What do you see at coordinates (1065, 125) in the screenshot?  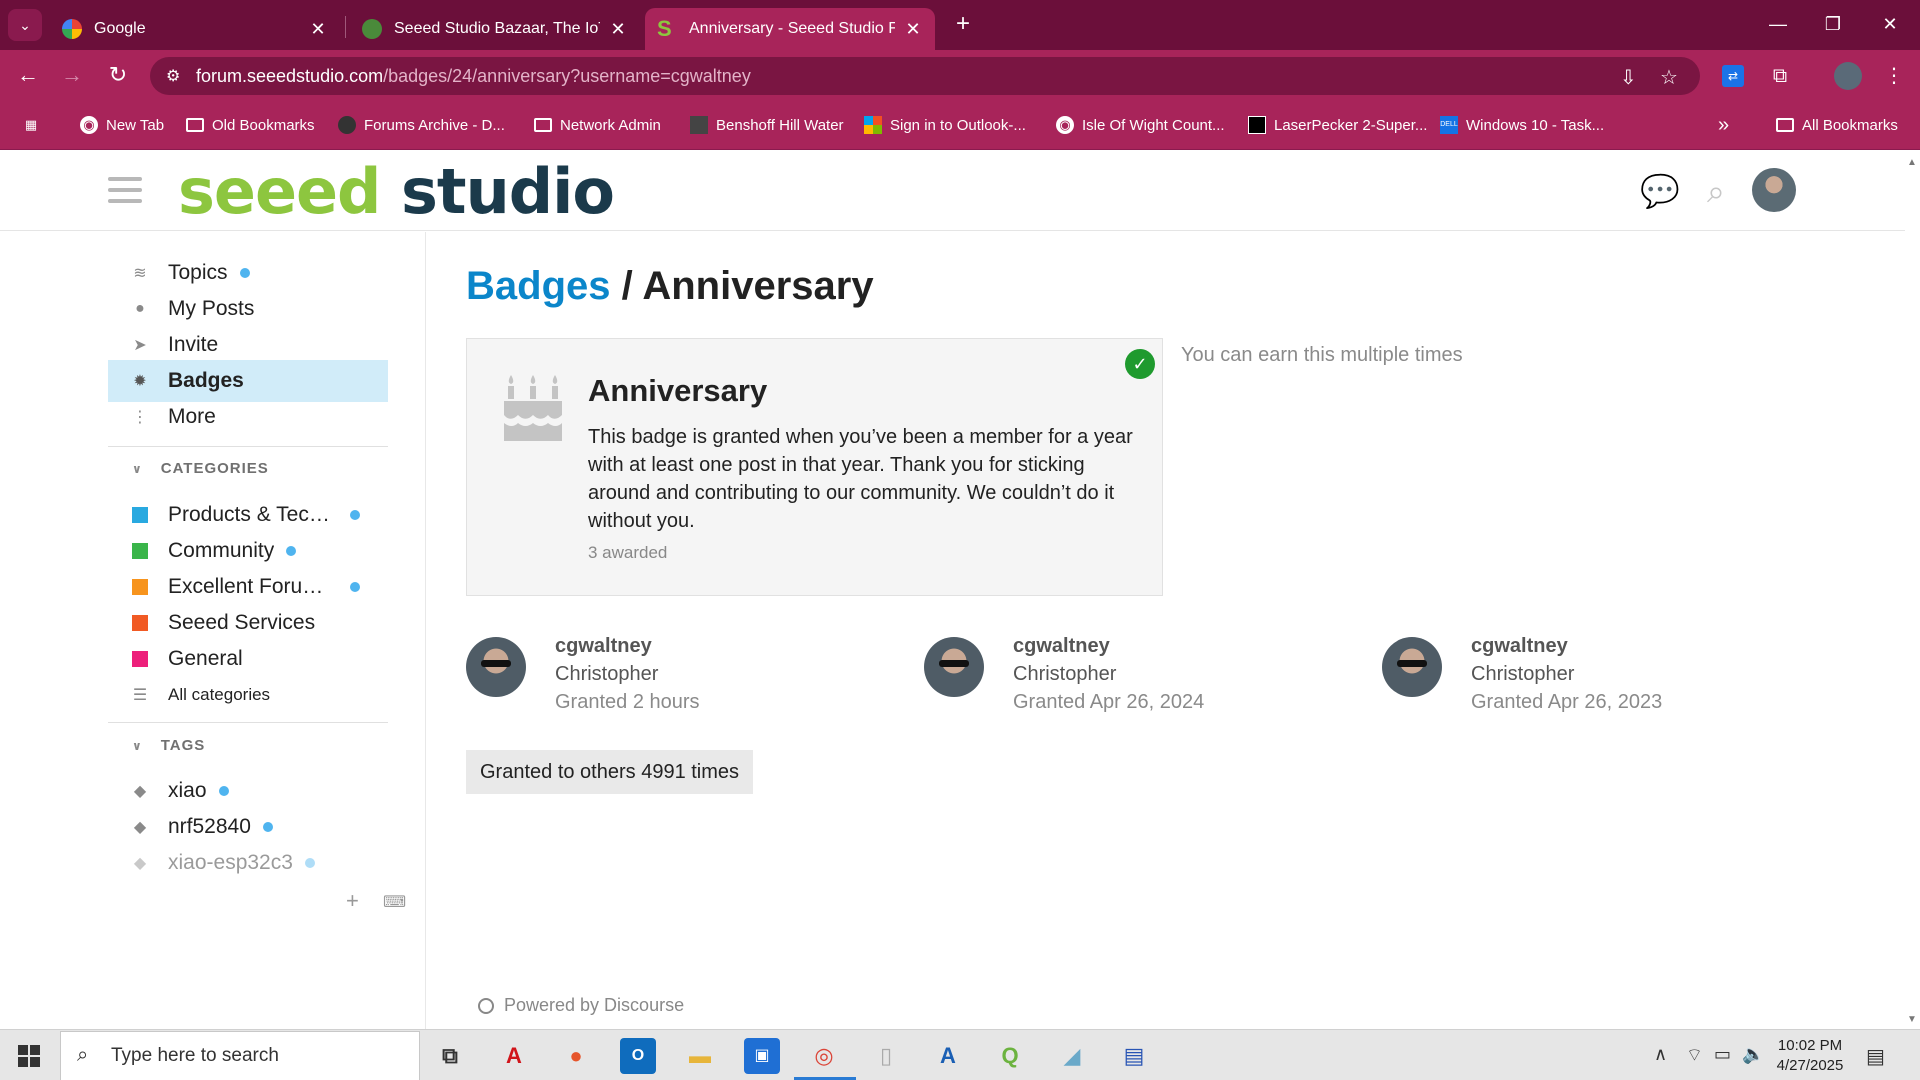 I see `globe-icon: ◉` at bounding box center [1065, 125].